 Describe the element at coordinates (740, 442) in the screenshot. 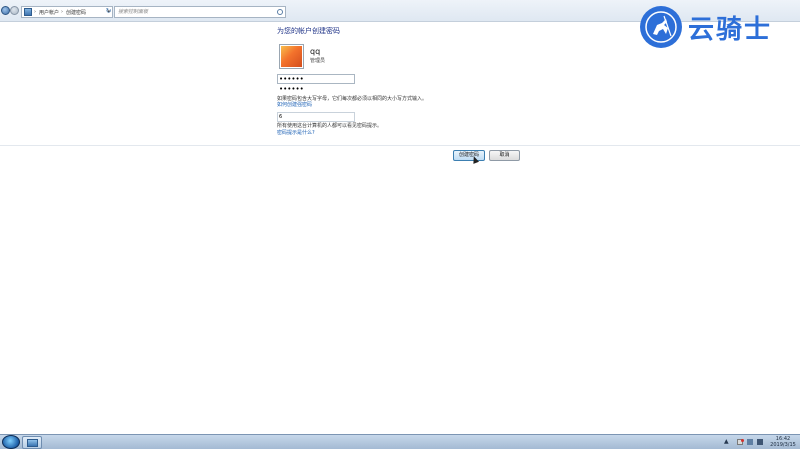

I see `action-center-flag-icon` at that location.